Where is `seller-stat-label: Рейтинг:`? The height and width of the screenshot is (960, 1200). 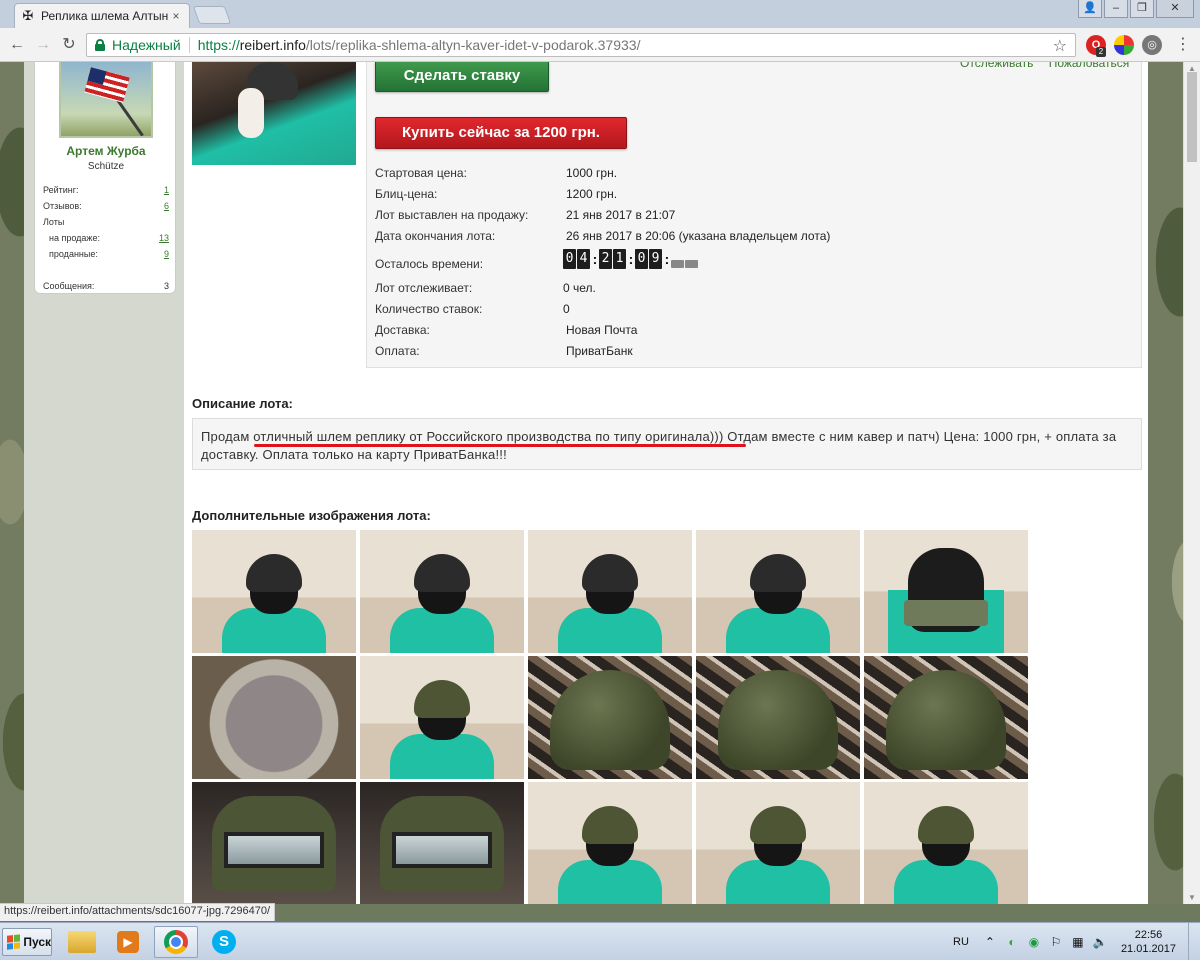
seller-stat-label: Рейтинг: is located at coordinates (61, 190).